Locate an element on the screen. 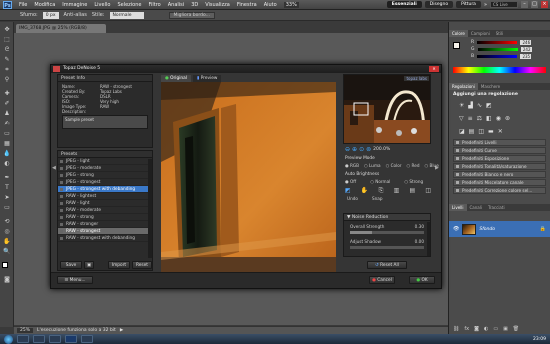  workspace-pittura: Pittura is located at coordinates (468, 4).